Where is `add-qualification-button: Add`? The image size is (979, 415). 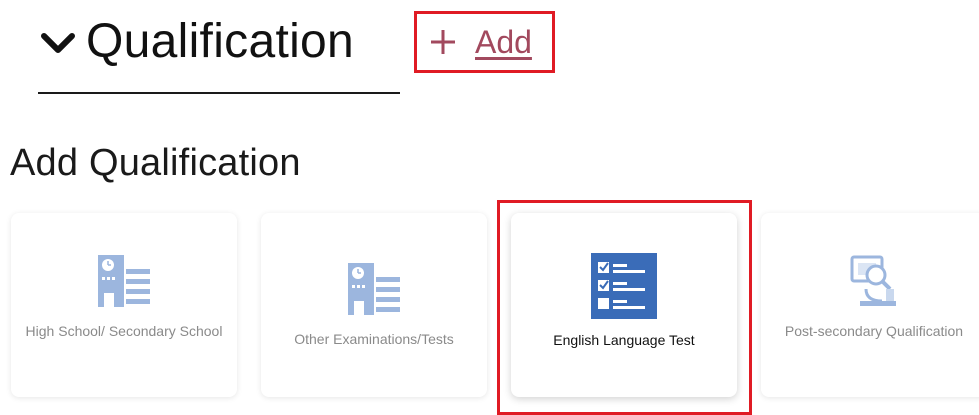
add-qualification-button: Add is located at coordinates (484, 42).